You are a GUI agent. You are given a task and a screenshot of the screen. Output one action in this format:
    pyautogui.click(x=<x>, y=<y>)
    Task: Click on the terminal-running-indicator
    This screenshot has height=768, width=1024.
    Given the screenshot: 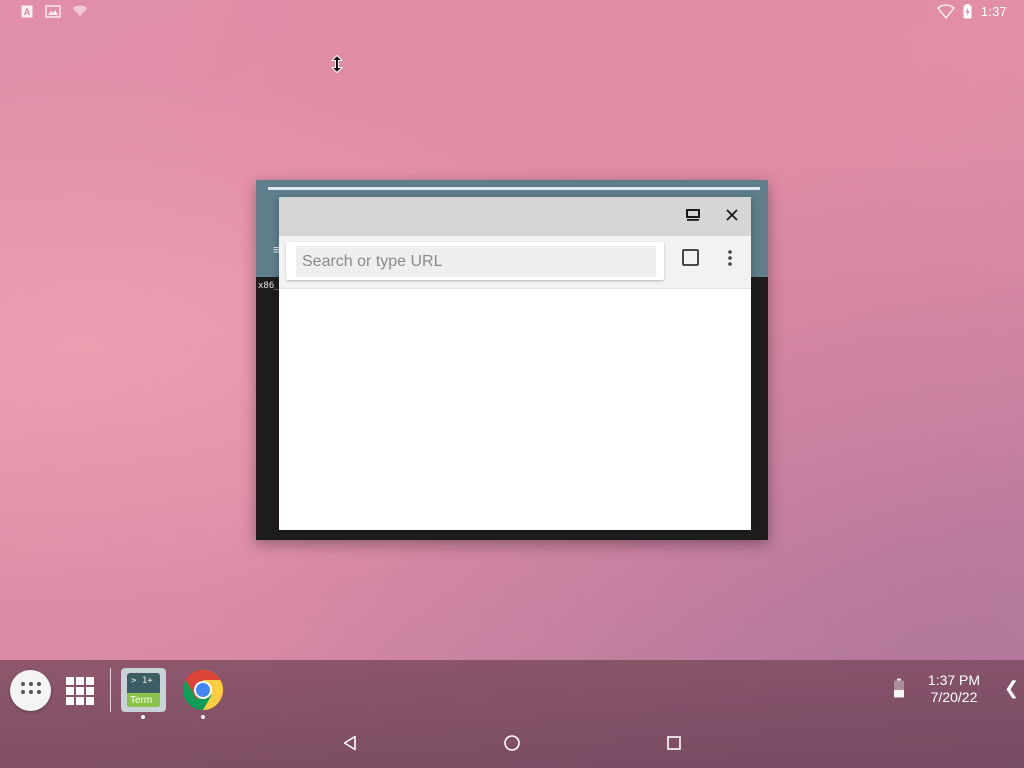 What is the action you would take?
    pyautogui.click(x=143, y=717)
    